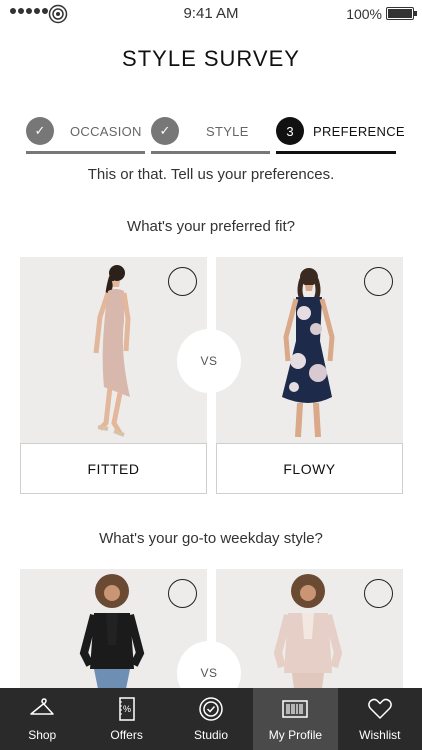 This screenshot has height=750, width=422. What do you see at coordinates (211, 174) in the screenshot?
I see `survey-intro: This or that. Tell us your preferences.` at bounding box center [211, 174].